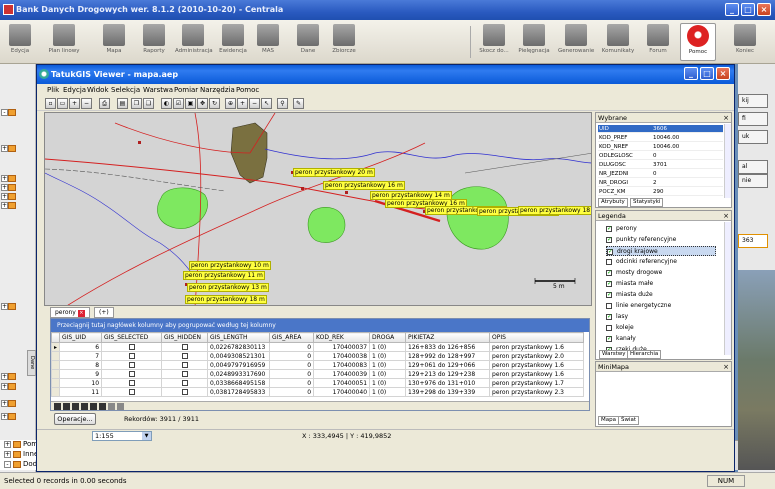  What do you see at coordinates (282, 103) in the screenshot?
I see `measure-icon: ⚲` at bounding box center [282, 103].